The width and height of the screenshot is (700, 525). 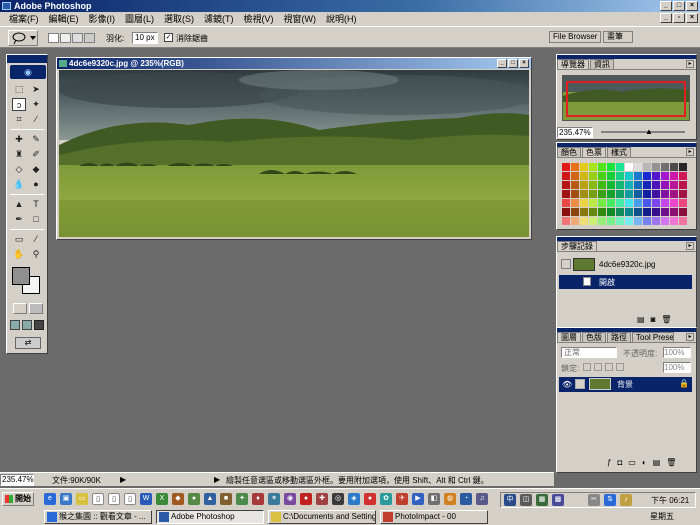 I want to click on quicklaunch-app19-icon: ◔, so click(x=466, y=499).